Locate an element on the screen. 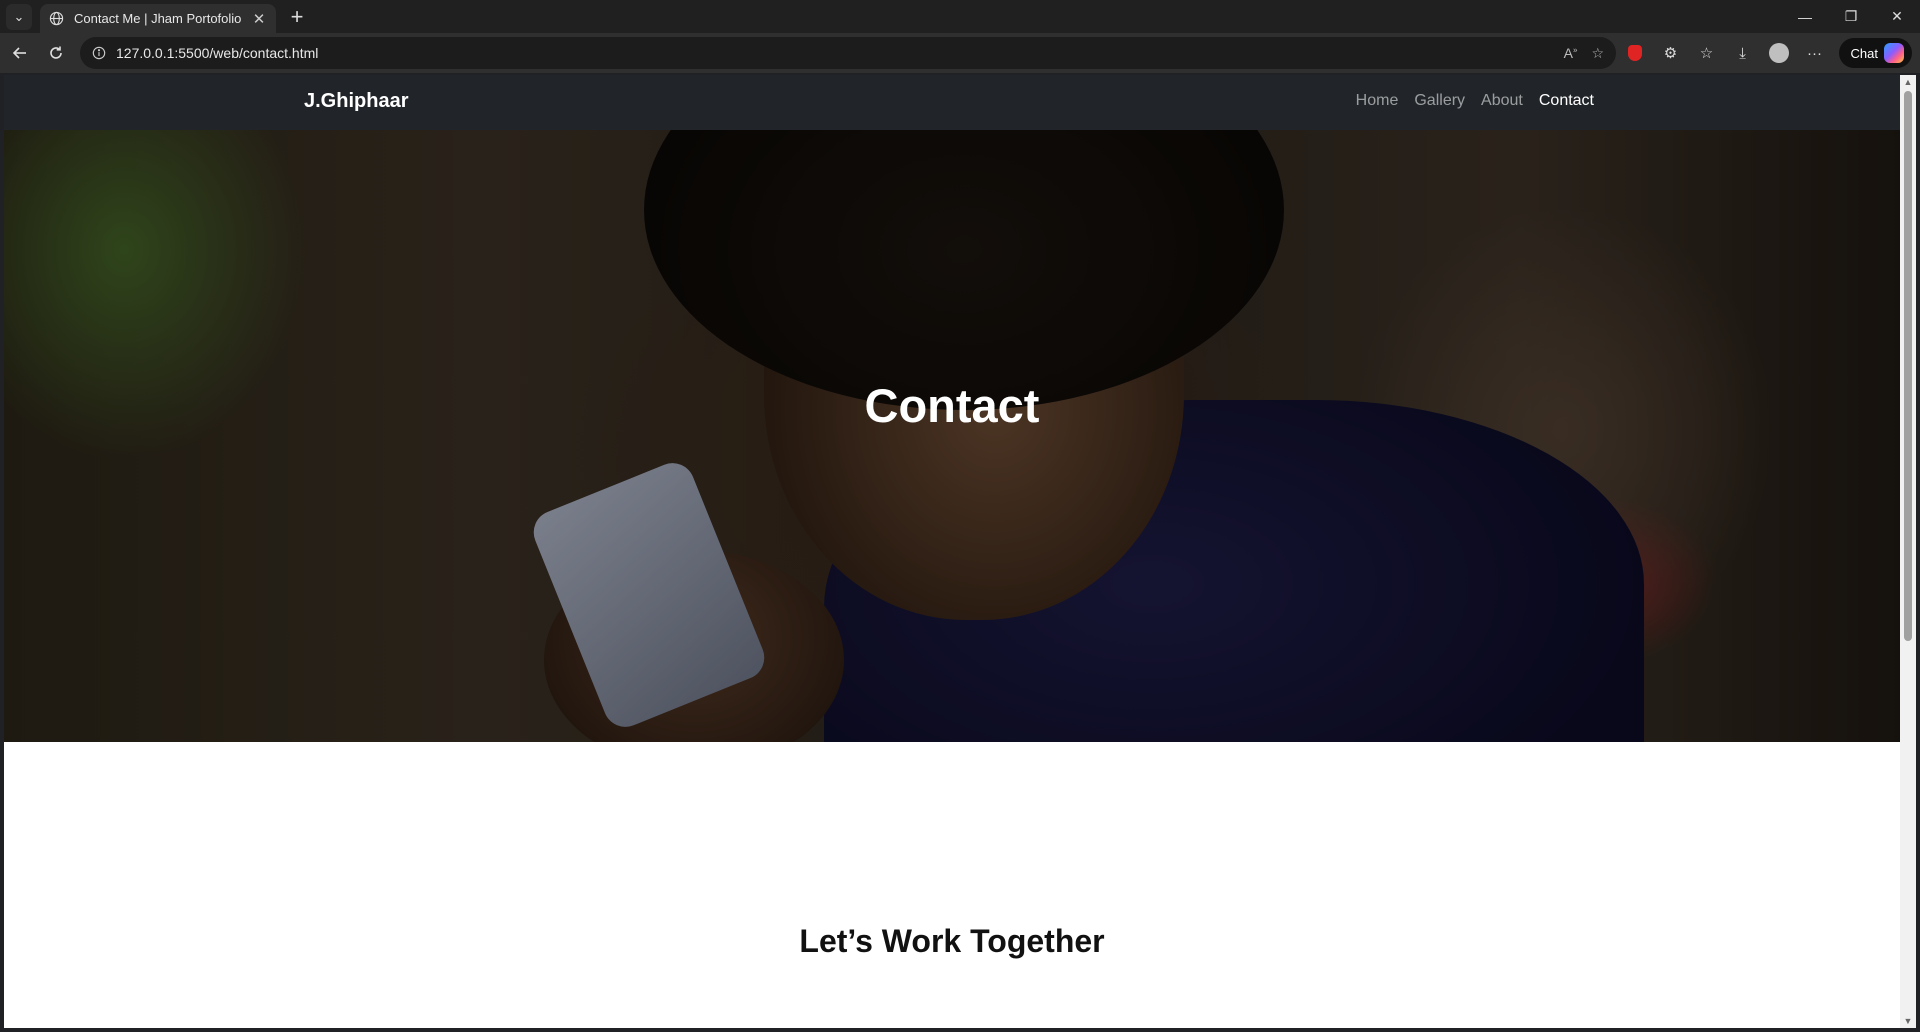  scrollbar-thumb is located at coordinates (1908, 366).